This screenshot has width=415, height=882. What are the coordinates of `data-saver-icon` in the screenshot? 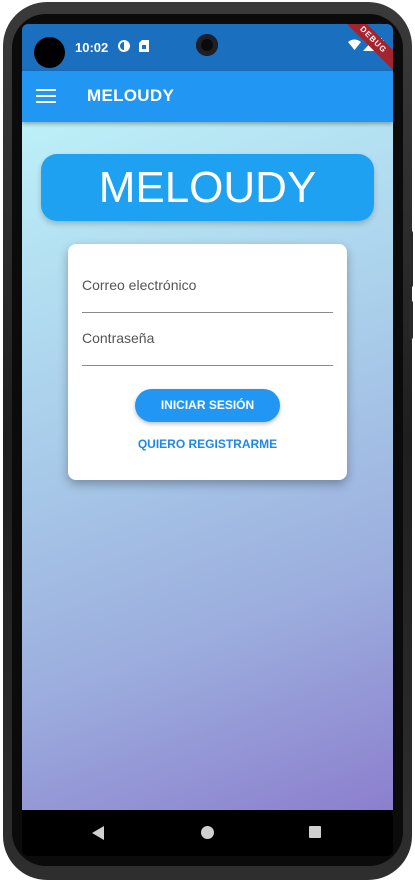 It's located at (124, 46).